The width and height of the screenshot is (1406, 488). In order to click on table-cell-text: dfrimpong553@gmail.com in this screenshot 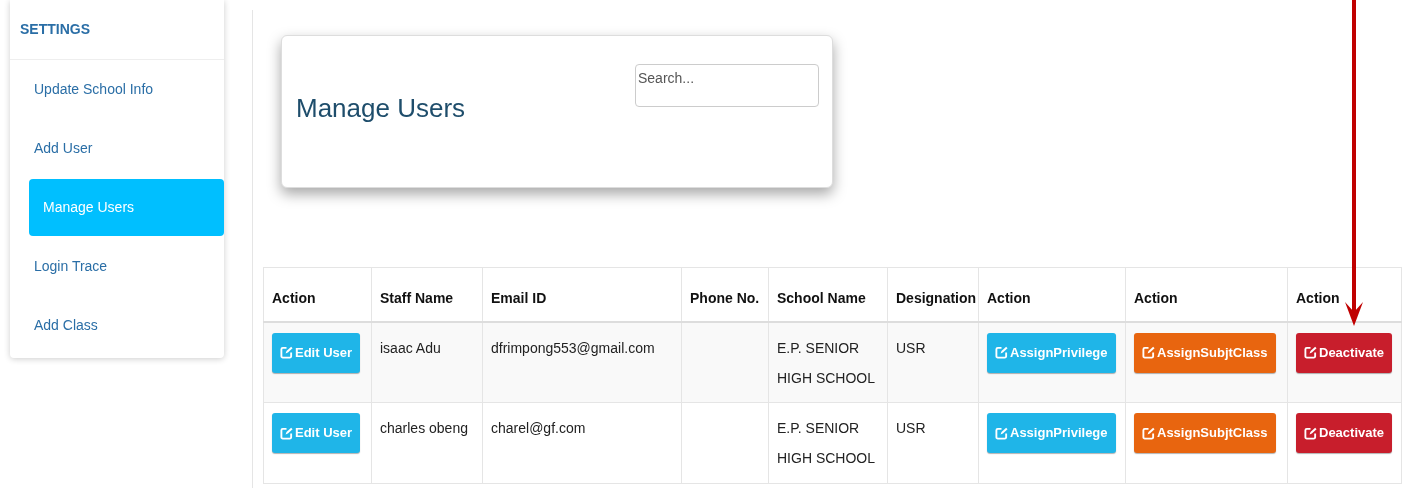, I will do `click(573, 348)`.